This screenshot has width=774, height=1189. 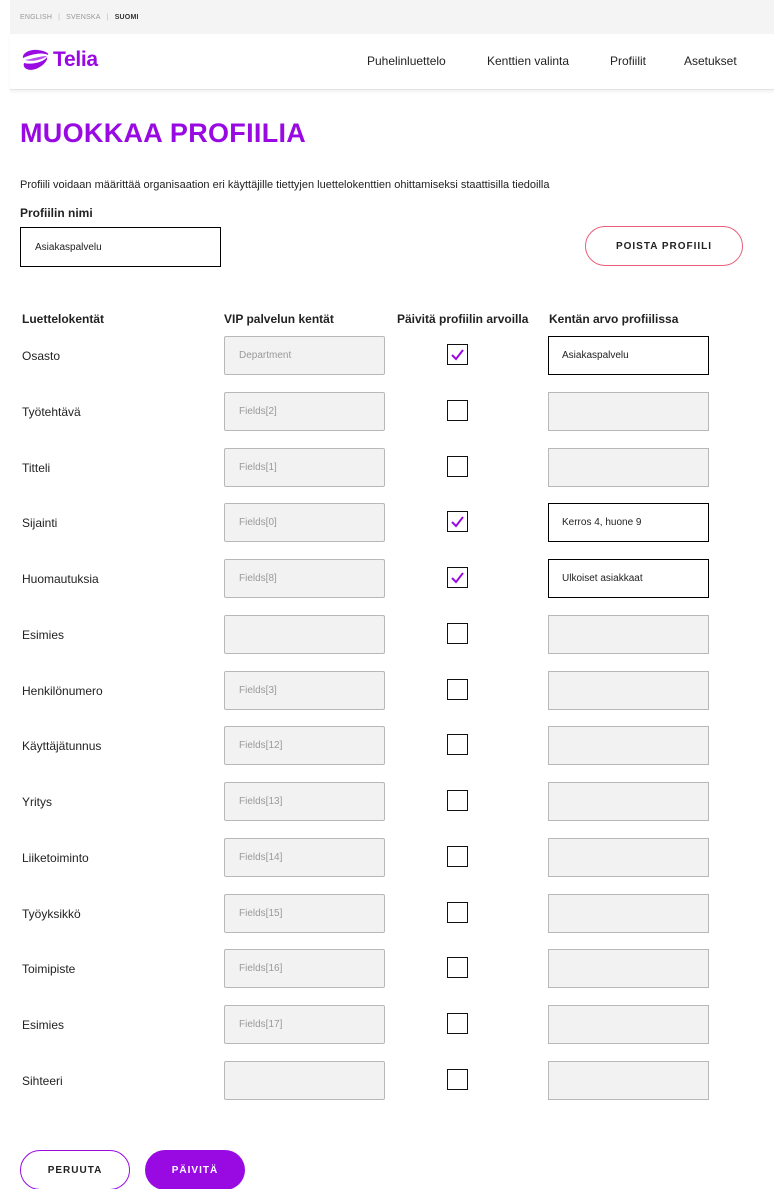 I want to click on vip-field-input: Fields[8], so click(x=304, y=578).